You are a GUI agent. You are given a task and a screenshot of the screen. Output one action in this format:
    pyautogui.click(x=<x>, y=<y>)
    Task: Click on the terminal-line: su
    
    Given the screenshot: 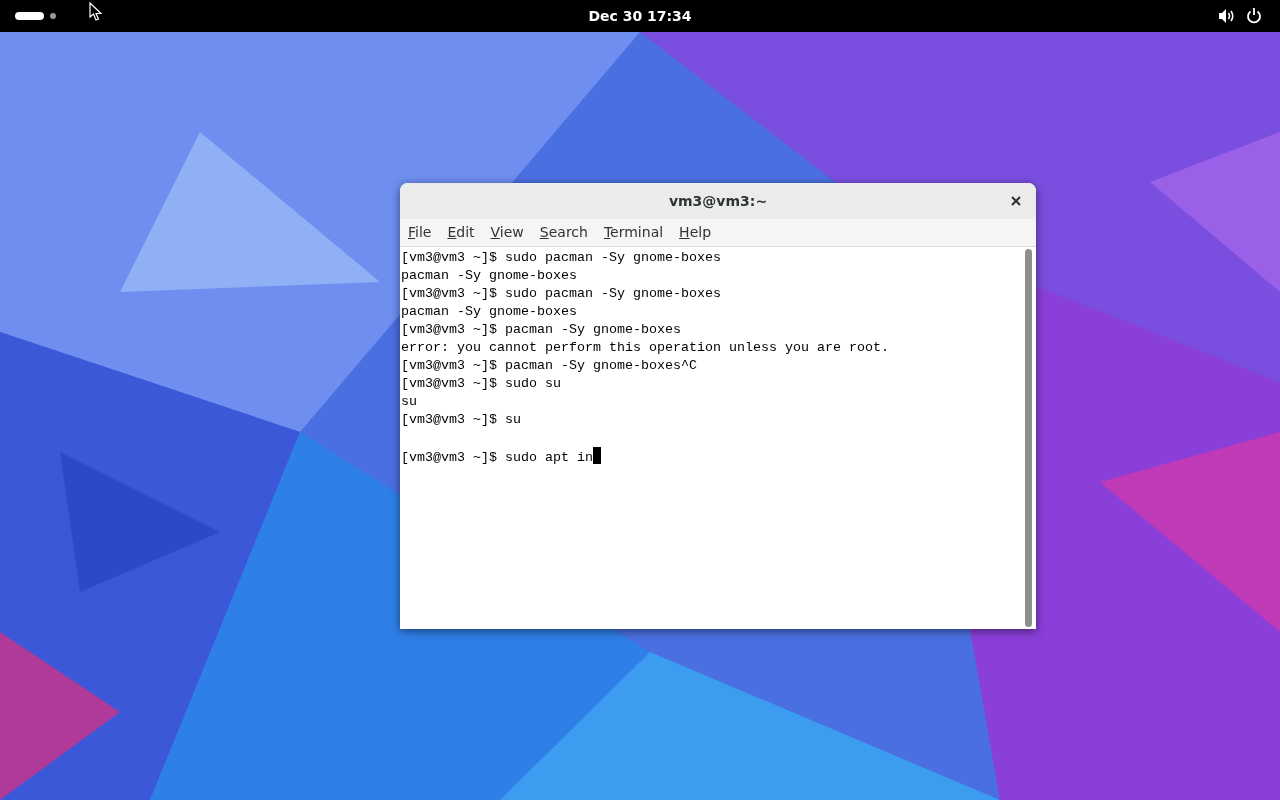 What is the action you would take?
    pyautogui.click(x=409, y=401)
    